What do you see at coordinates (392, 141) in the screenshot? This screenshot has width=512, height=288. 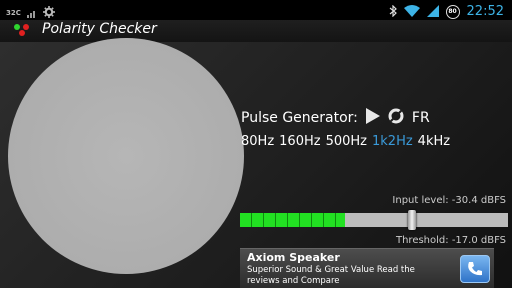 I see `frequency-option-1k2hz: 1k2Hz` at bounding box center [392, 141].